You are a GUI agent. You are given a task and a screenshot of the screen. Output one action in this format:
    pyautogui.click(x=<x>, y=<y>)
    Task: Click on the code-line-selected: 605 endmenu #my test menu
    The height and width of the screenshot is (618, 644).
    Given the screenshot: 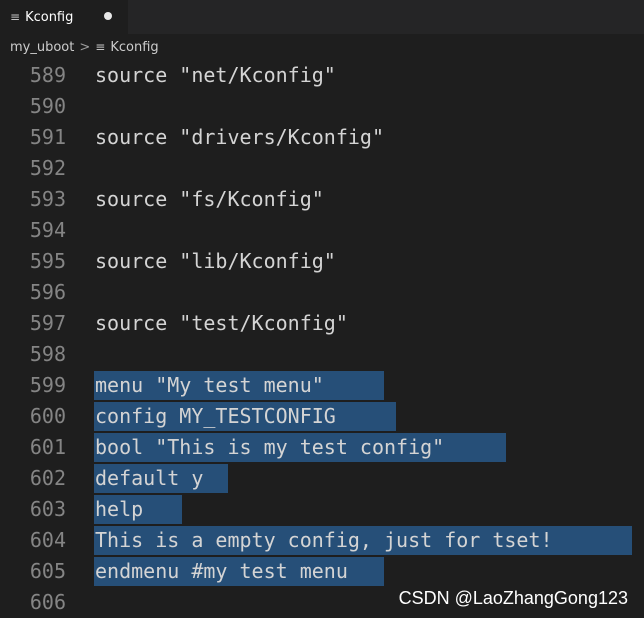 What is the action you would take?
    pyautogui.click(x=322, y=571)
    